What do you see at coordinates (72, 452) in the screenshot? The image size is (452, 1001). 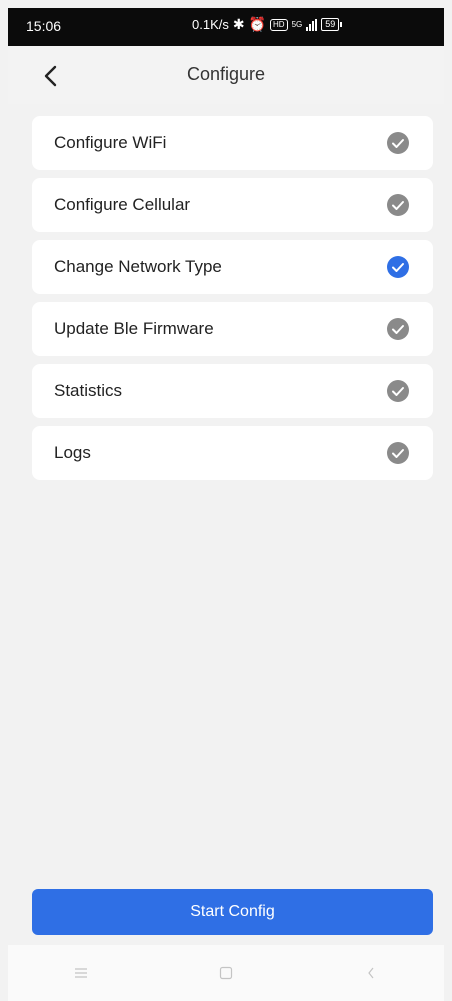 I see `menu-item-label: Logs` at bounding box center [72, 452].